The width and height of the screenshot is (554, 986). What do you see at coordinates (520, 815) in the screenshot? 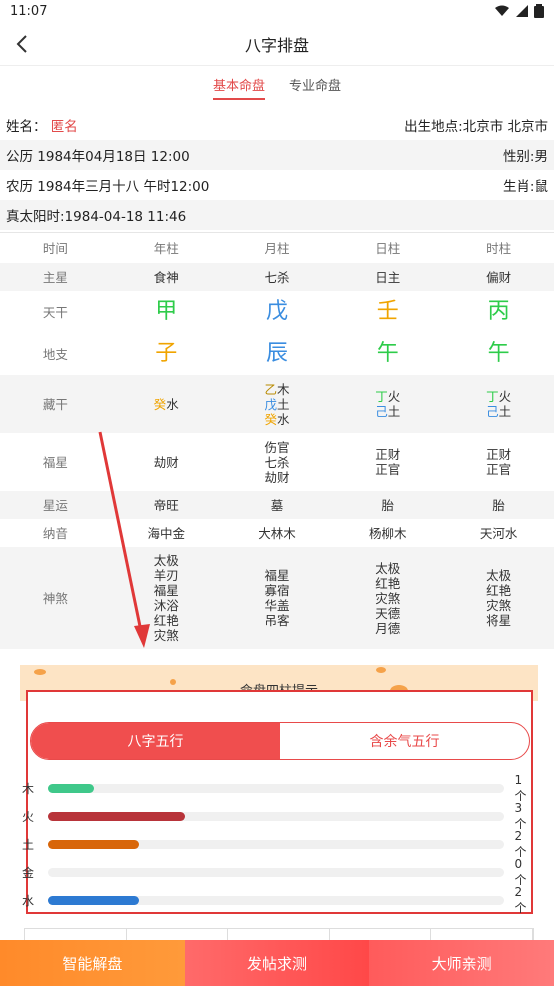
I see `bar-count: 3个` at bounding box center [520, 815].